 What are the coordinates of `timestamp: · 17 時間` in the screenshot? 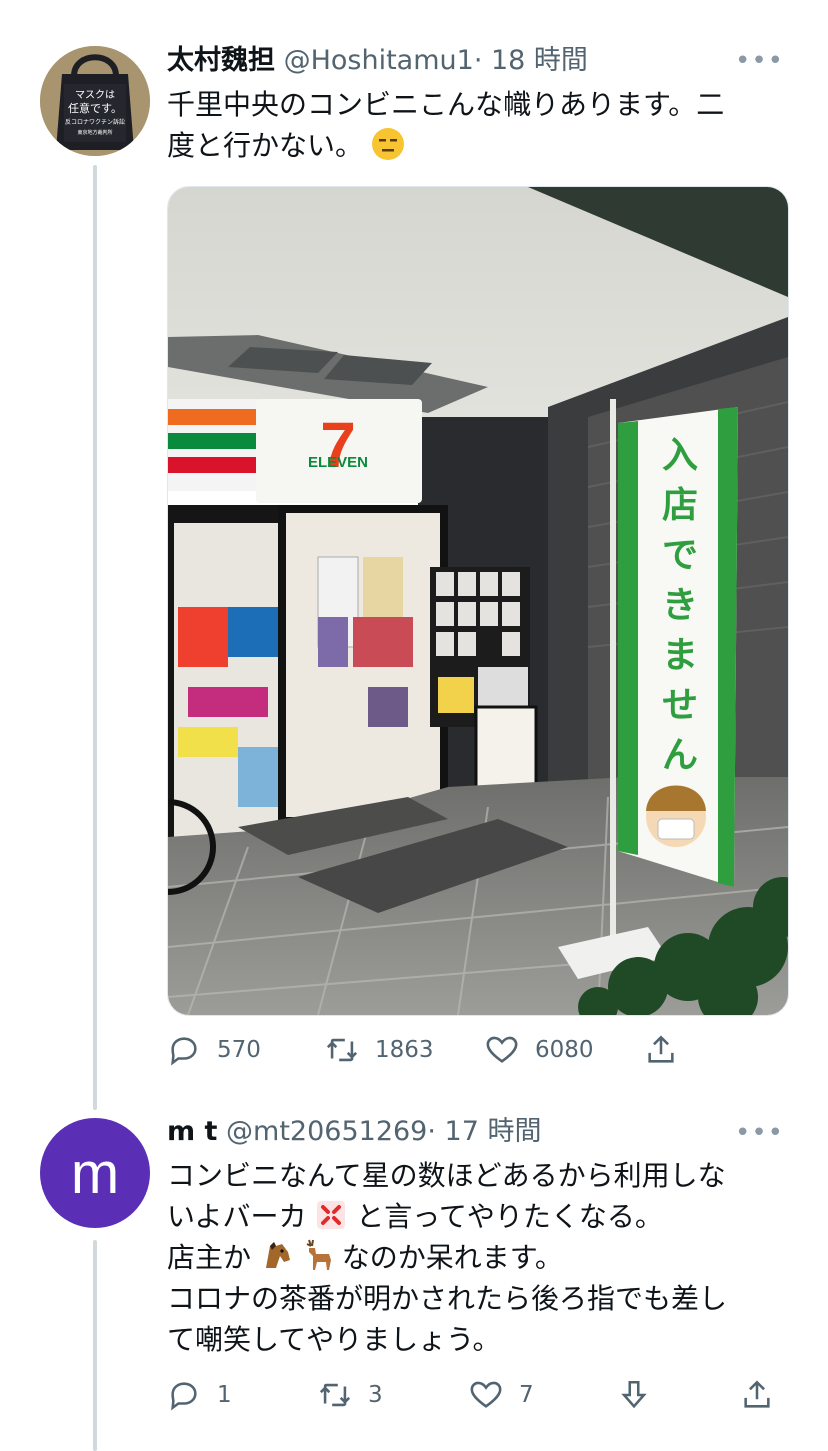 It's located at (484, 1131).